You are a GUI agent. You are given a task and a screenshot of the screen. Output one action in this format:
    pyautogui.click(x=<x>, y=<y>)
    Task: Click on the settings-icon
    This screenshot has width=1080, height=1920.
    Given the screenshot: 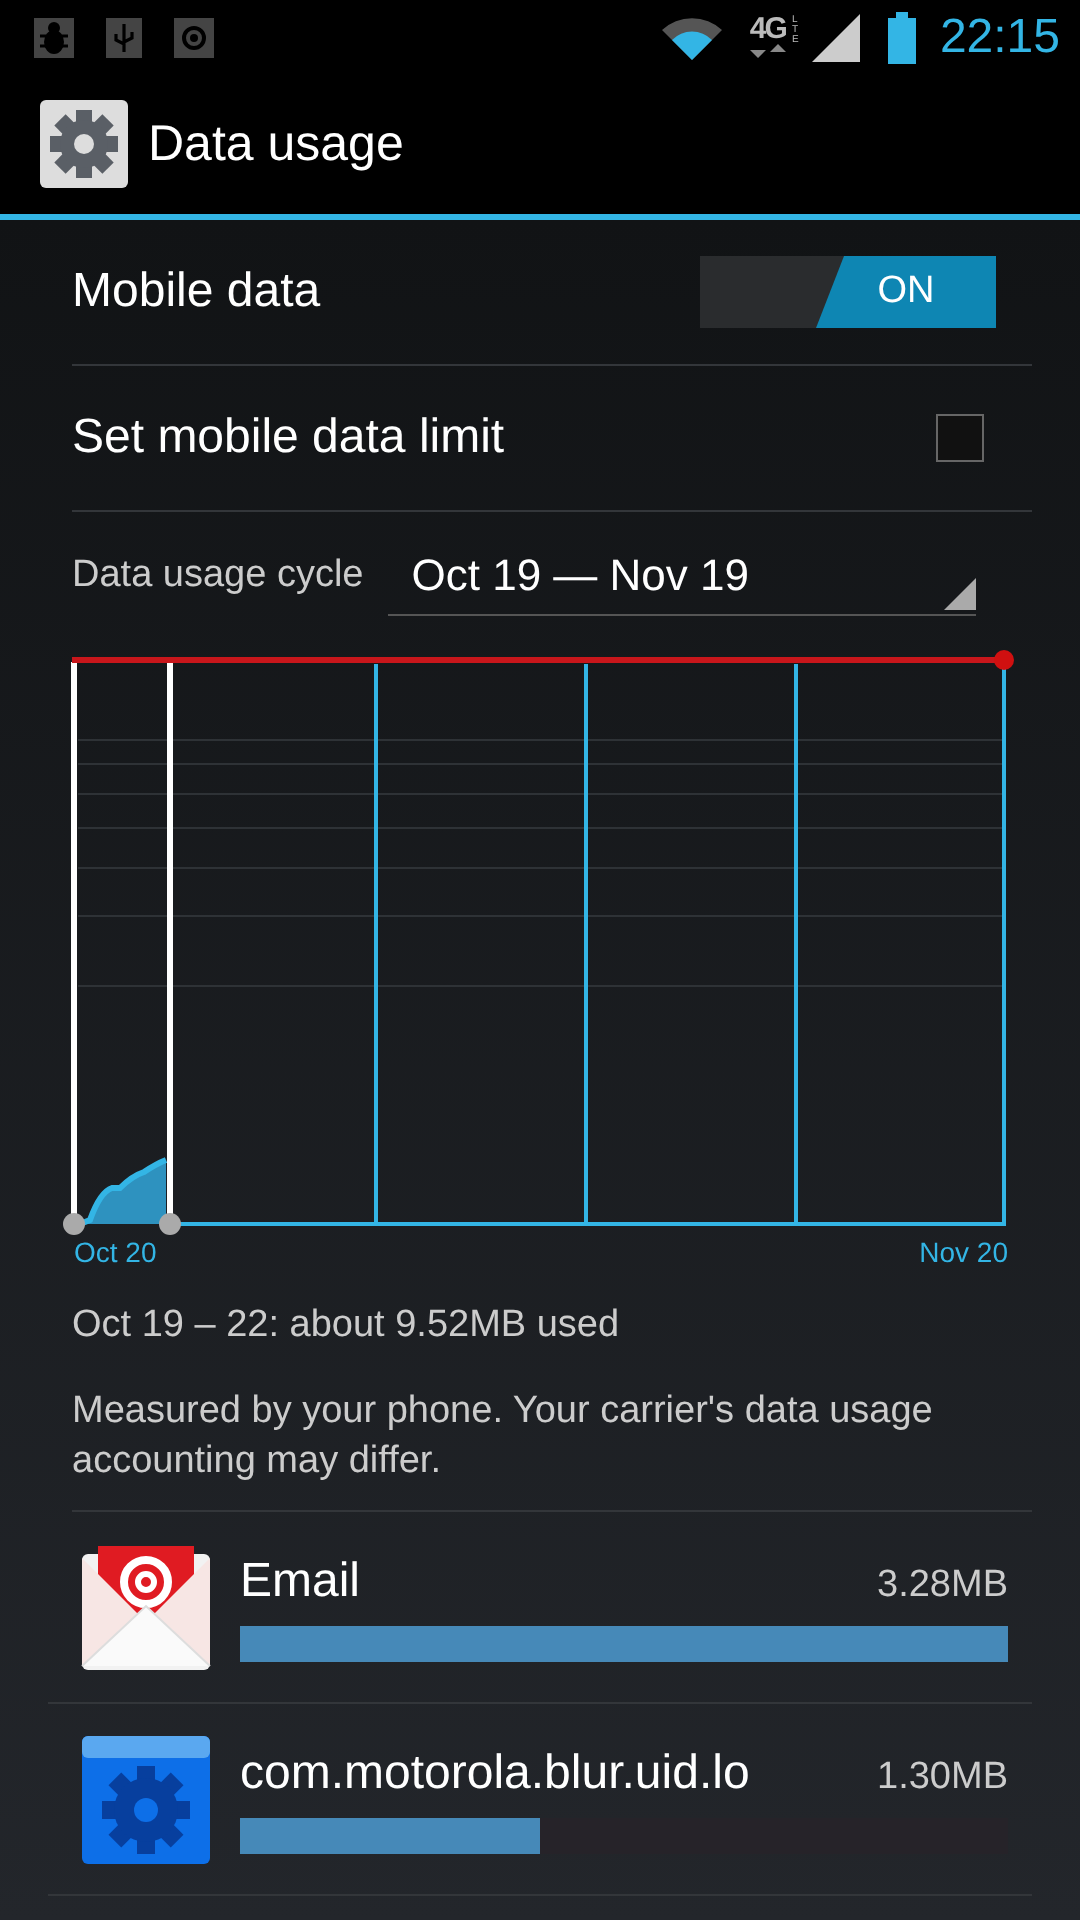 What is the action you would take?
    pyautogui.click(x=84, y=144)
    